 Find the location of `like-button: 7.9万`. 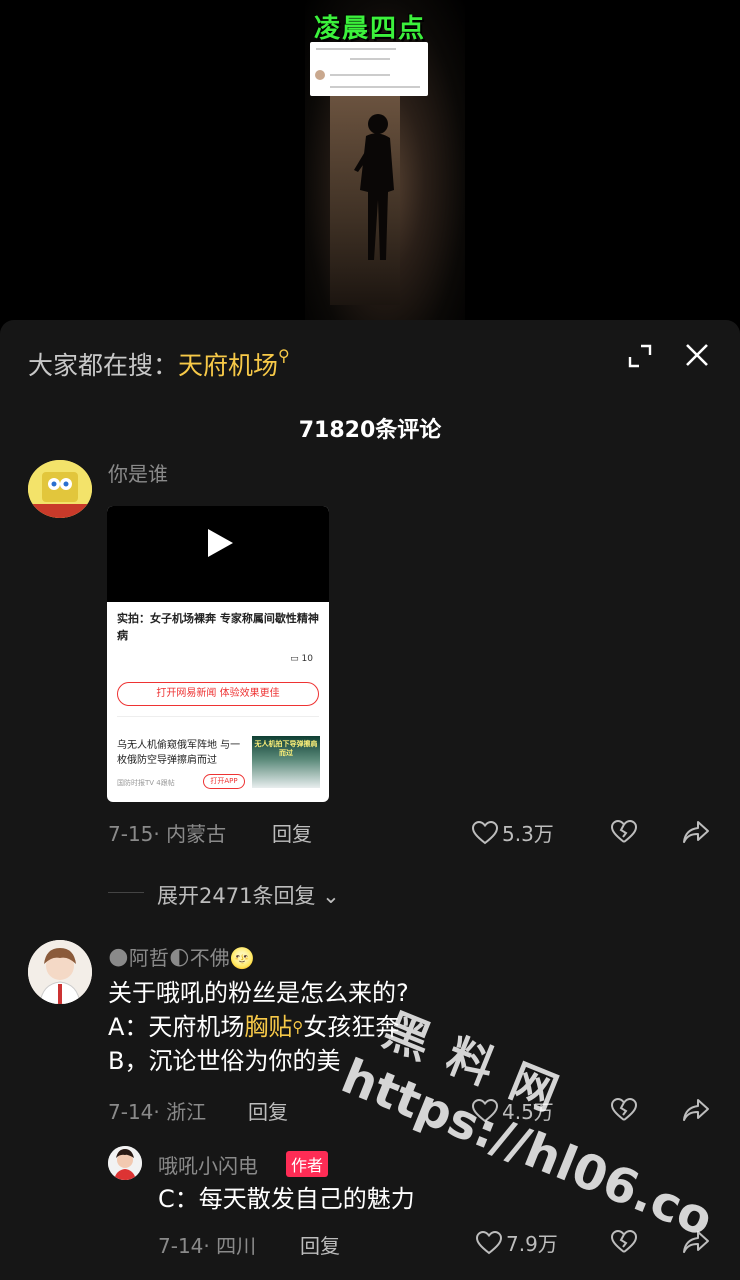

like-button: 7.9万 is located at coordinates (517, 1242).